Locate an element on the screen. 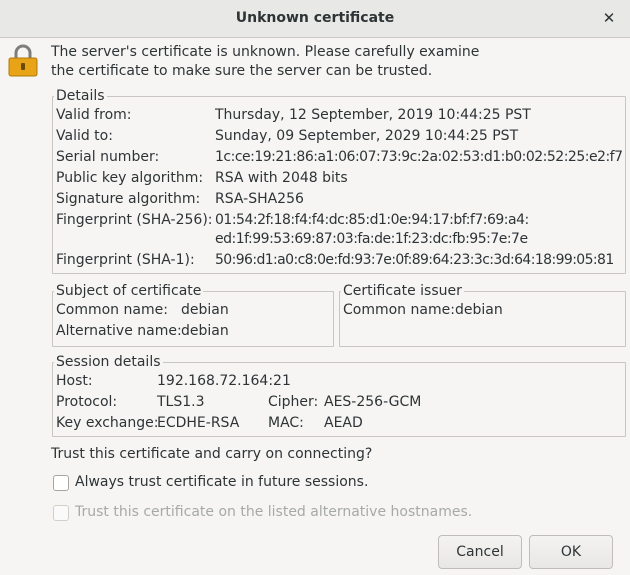 The width and height of the screenshot is (630, 575). issuer-common-name-value: debian is located at coordinates (479, 310).